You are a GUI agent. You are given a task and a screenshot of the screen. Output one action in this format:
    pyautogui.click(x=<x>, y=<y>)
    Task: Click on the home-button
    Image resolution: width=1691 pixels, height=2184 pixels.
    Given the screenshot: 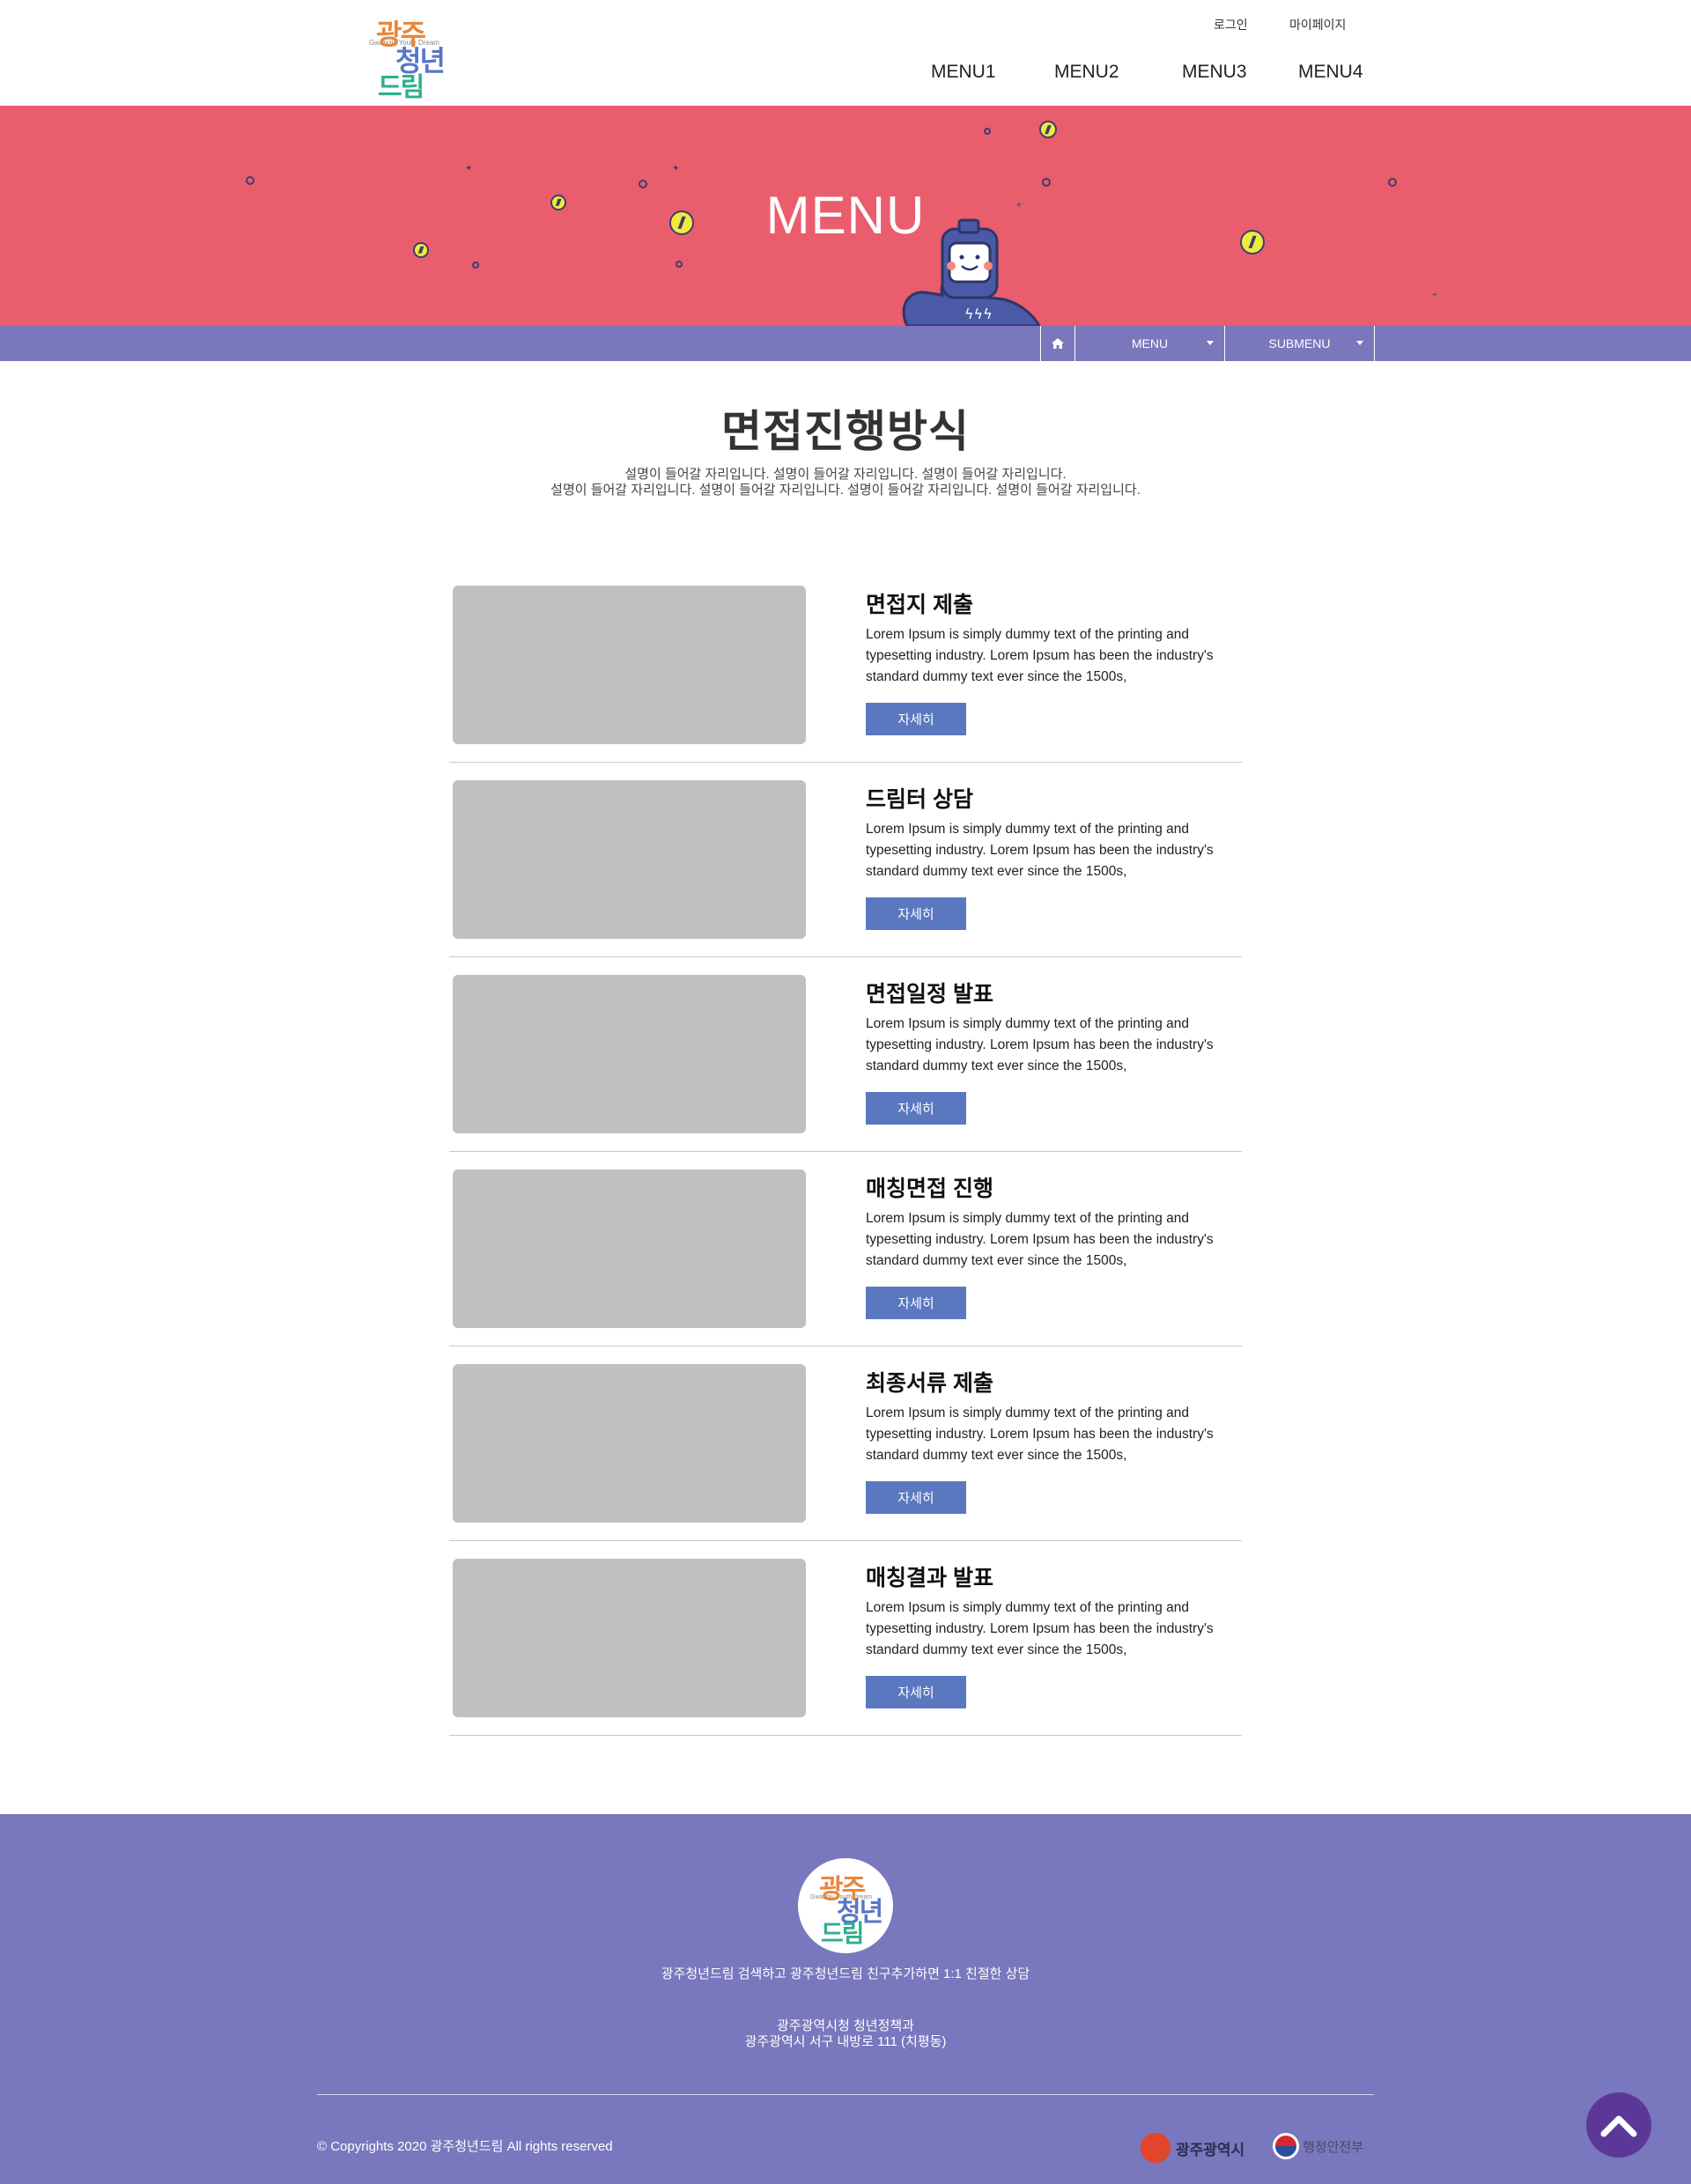 What is the action you would take?
    pyautogui.click(x=1057, y=343)
    